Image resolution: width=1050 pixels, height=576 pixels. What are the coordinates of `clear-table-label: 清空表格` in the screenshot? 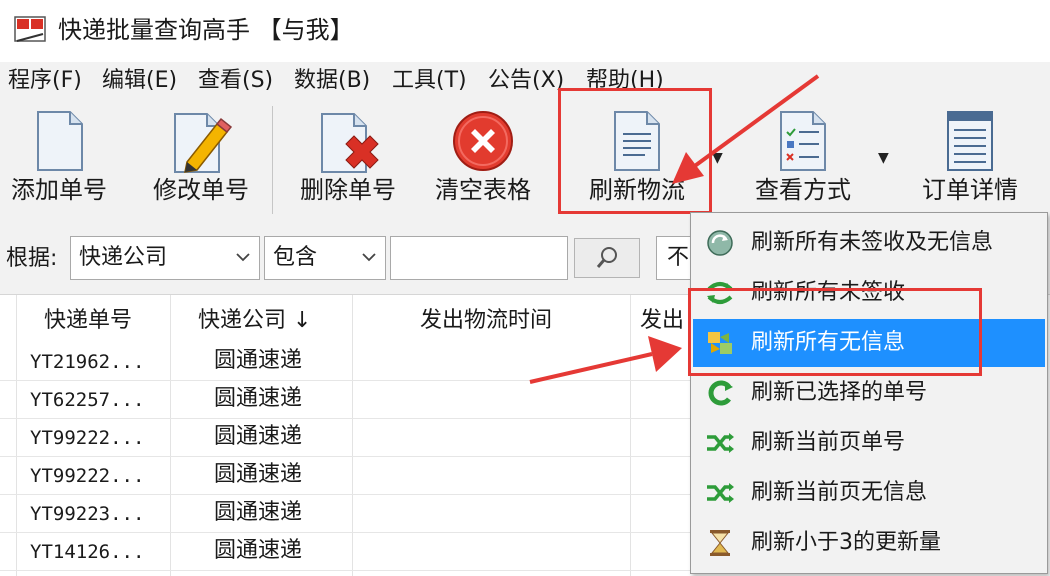 It's located at (483, 190).